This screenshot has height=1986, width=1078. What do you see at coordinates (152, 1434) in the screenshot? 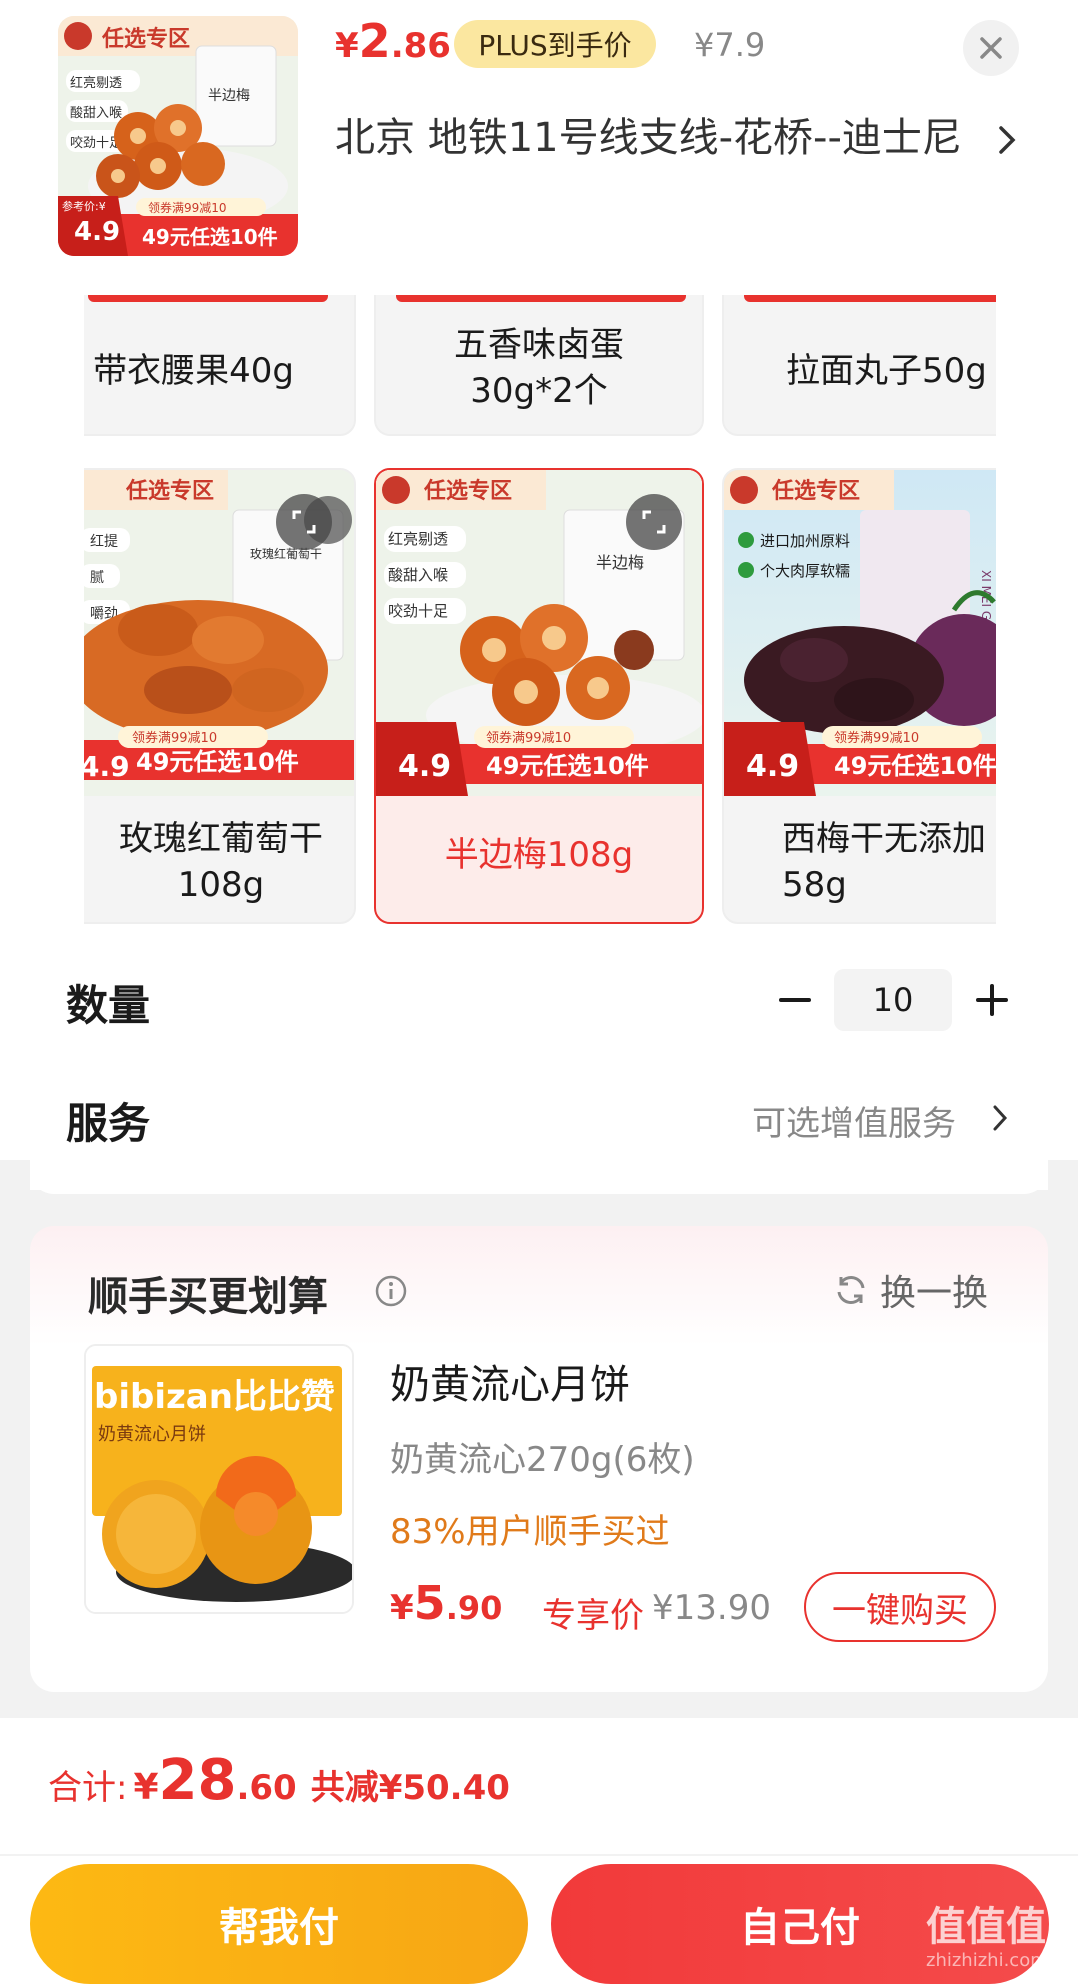
I see `rec-box-text: 奶黄流心月饼` at bounding box center [152, 1434].